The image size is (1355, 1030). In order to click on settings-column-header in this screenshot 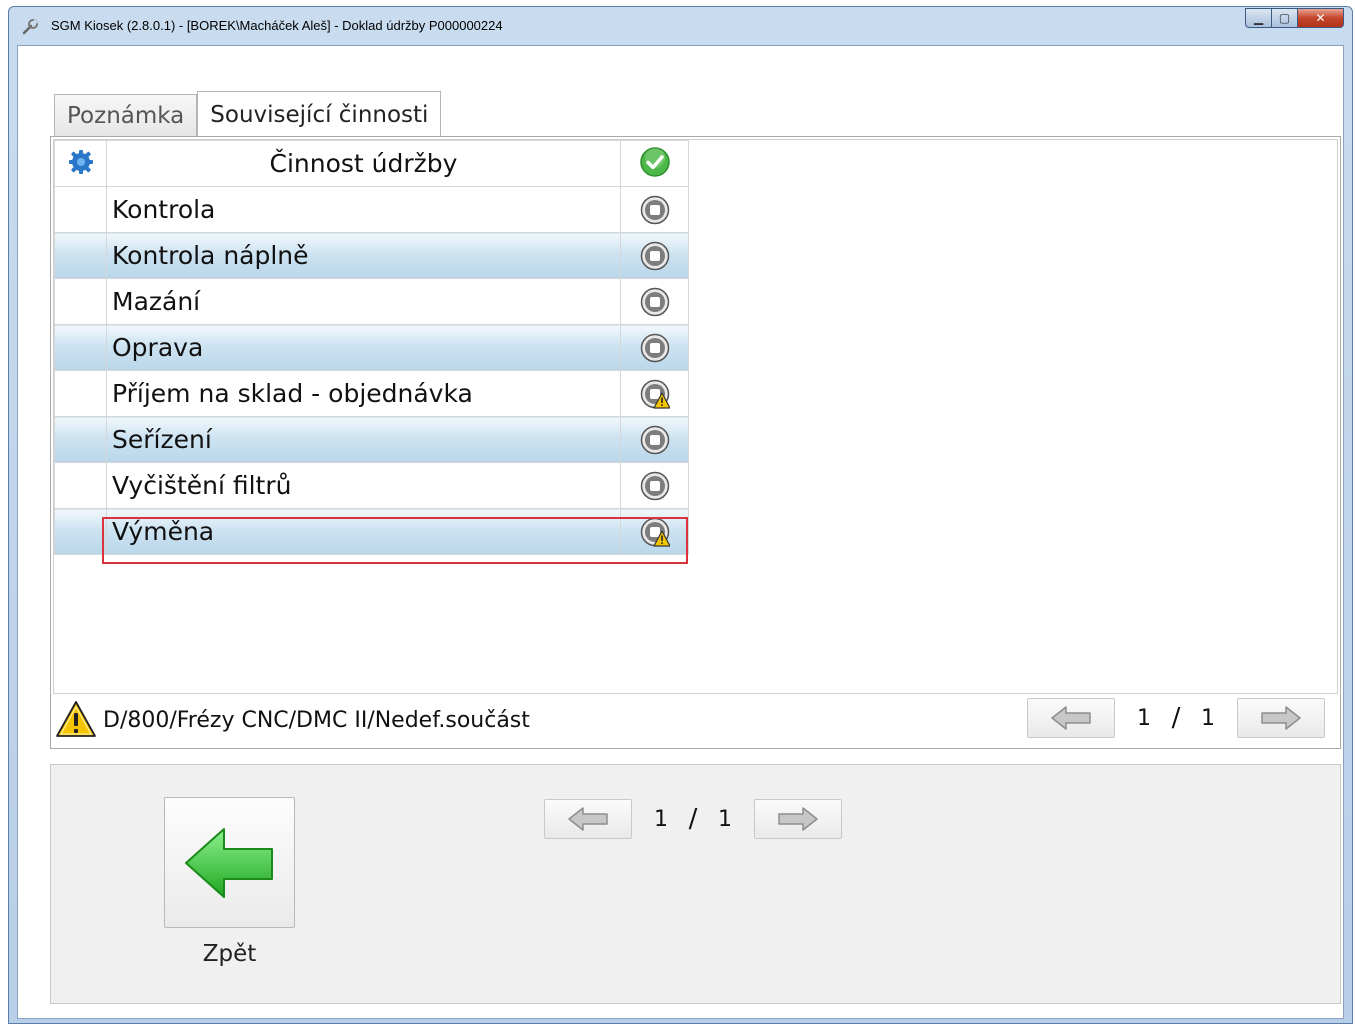, I will do `click(80, 163)`.